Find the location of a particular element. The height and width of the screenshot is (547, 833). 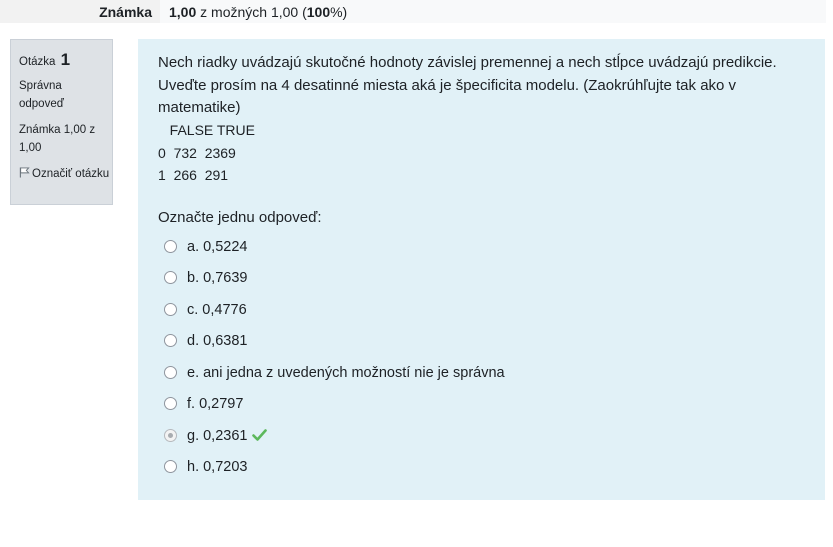

question-number: Otázka 1 is located at coordinates (44, 60).